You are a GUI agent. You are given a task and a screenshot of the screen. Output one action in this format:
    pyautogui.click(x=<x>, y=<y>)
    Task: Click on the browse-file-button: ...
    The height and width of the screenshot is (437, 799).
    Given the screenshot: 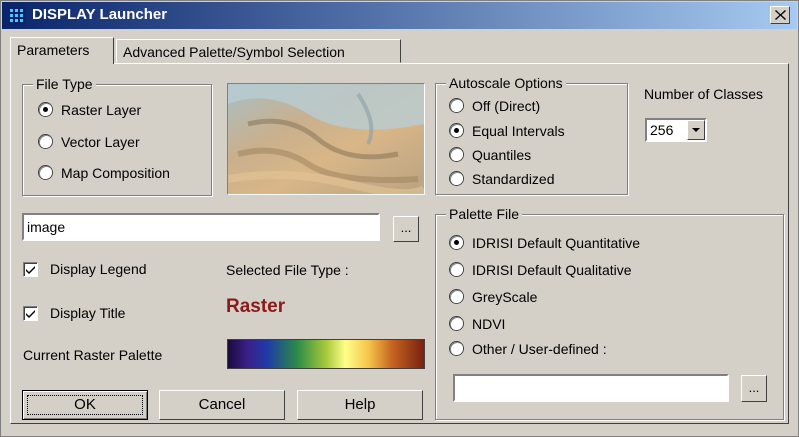 What is the action you would take?
    pyautogui.click(x=406, y=229)
    